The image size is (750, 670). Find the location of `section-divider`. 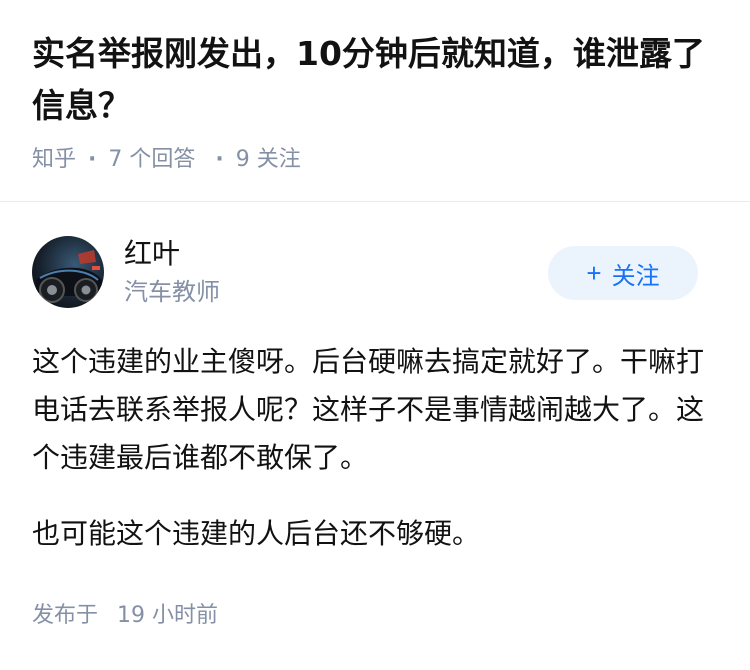

section-divider is located at coordinates (375, 201).